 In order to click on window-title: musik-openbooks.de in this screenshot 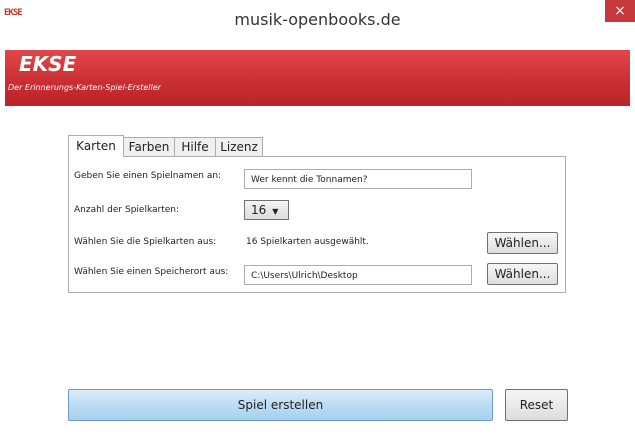, I will do `click(317, 19)`.